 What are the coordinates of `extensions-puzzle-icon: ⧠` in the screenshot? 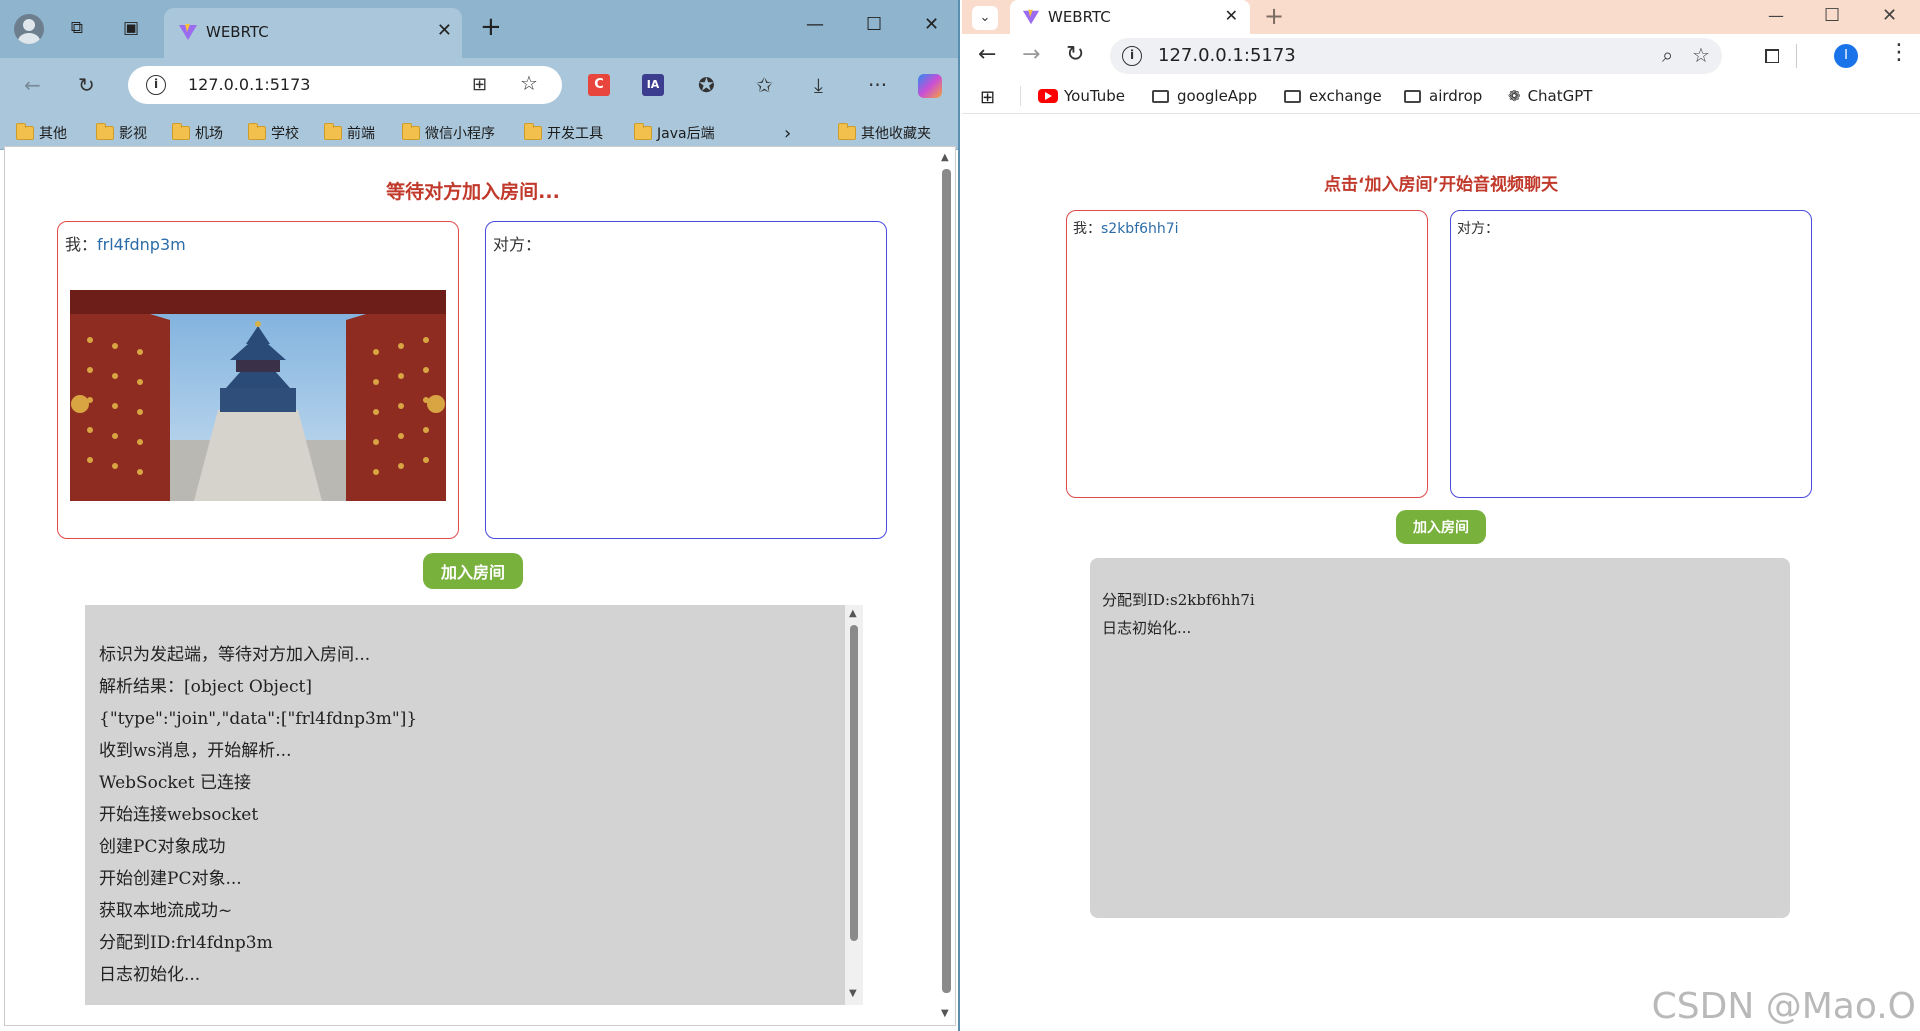 It's located at (1772, 56).